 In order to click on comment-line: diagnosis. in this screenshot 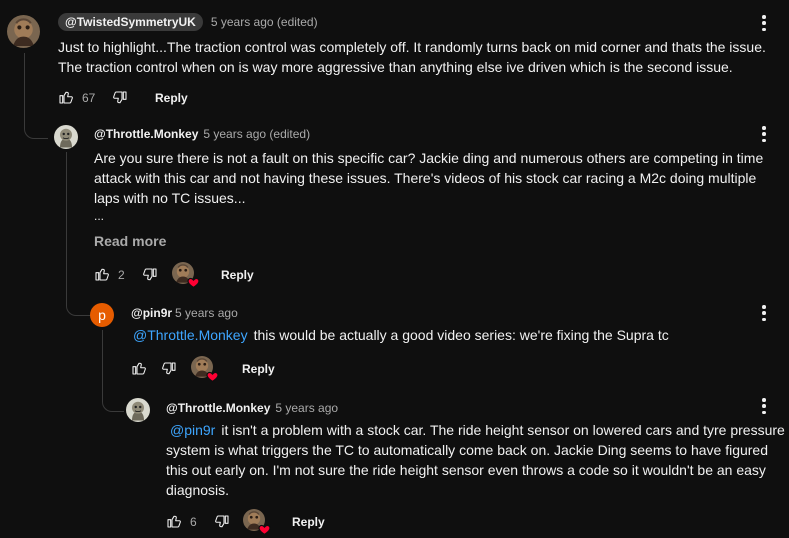, I will do `click(198, 490)`.